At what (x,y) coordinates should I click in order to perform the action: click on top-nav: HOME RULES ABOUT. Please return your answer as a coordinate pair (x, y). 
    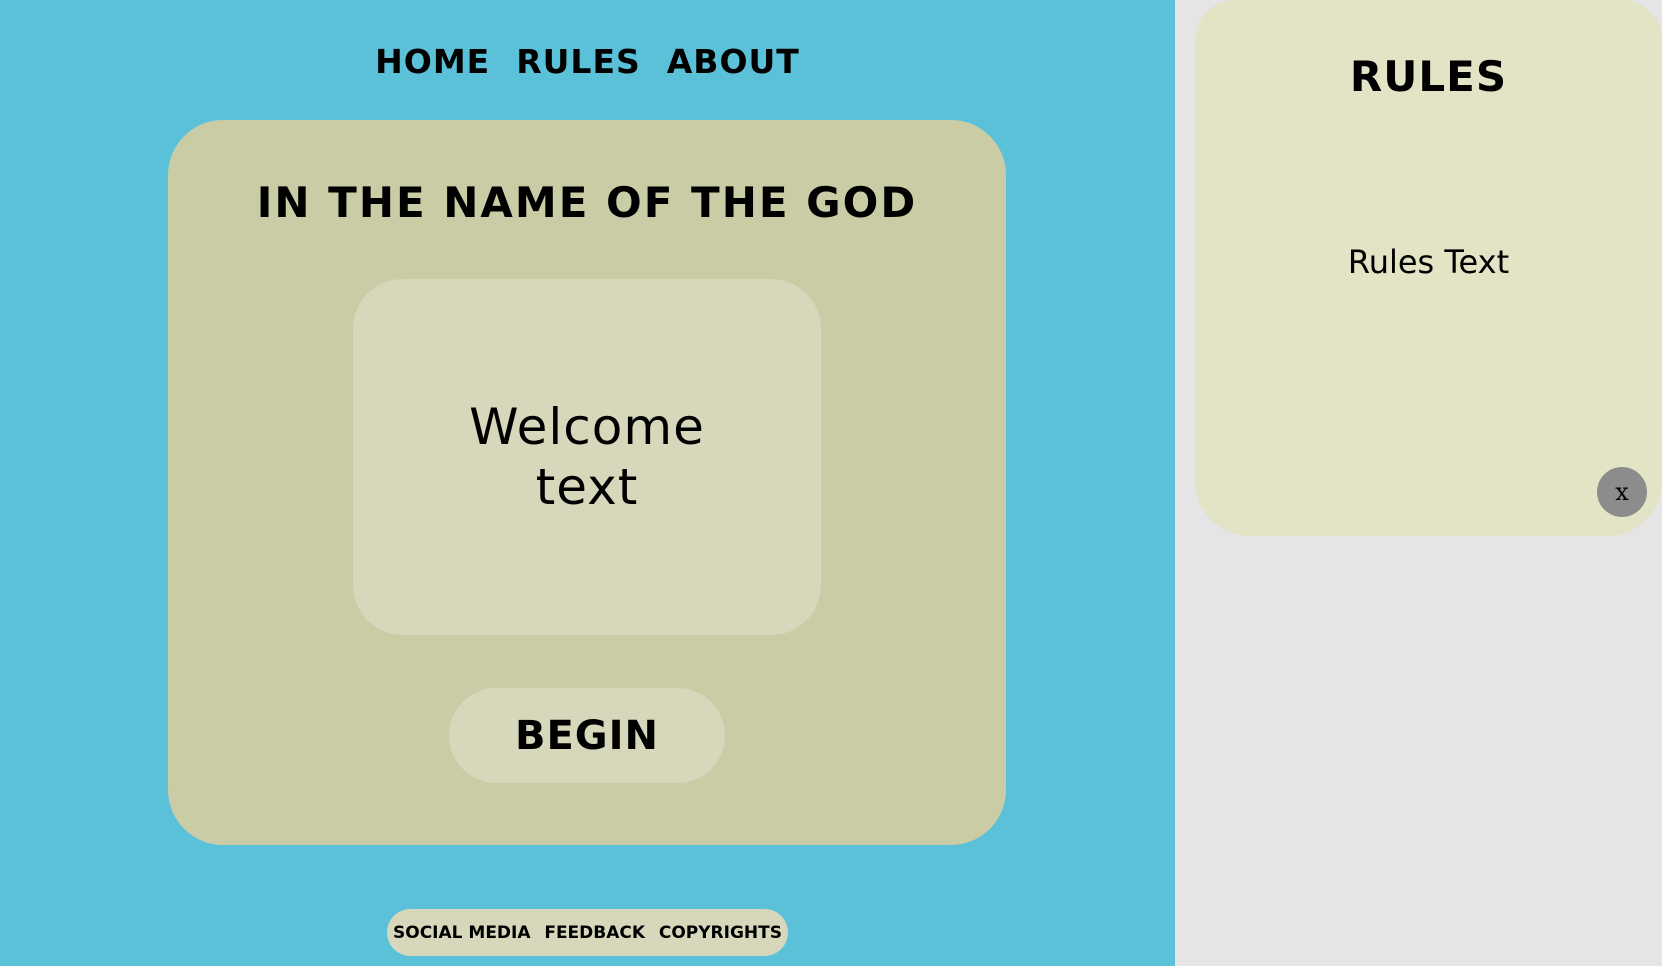
    Looking at the image, I should click on (587, 61).